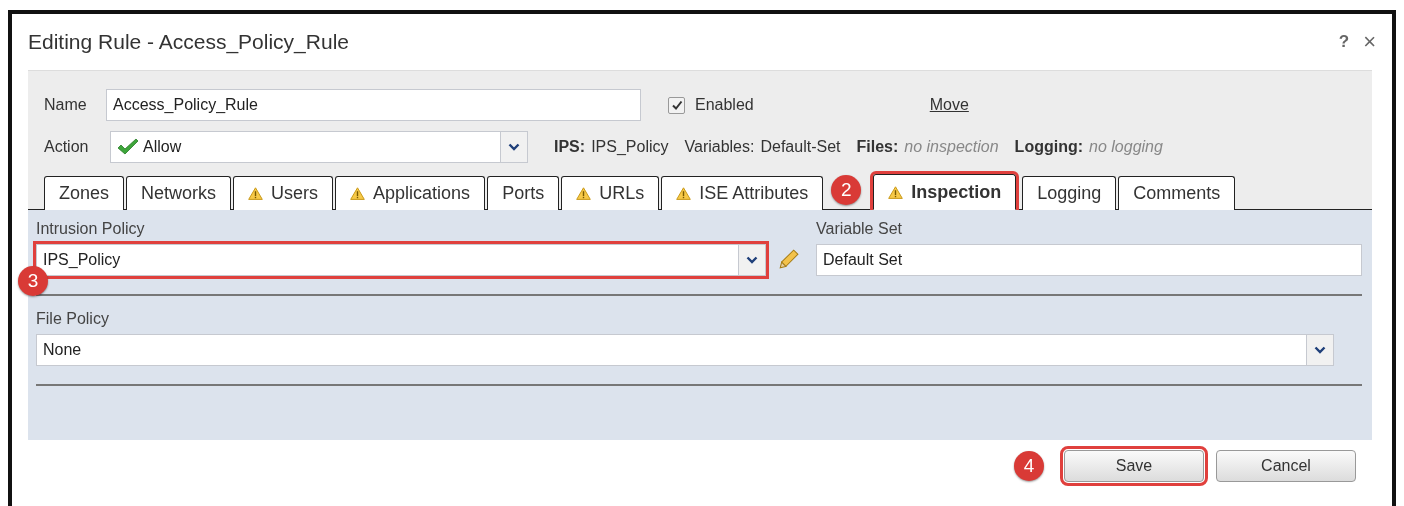  What do you see at coordinates (1089, 260) in the screenshot?
I see `variable-set-field: Default Set` at bounding box center [1089, 260].